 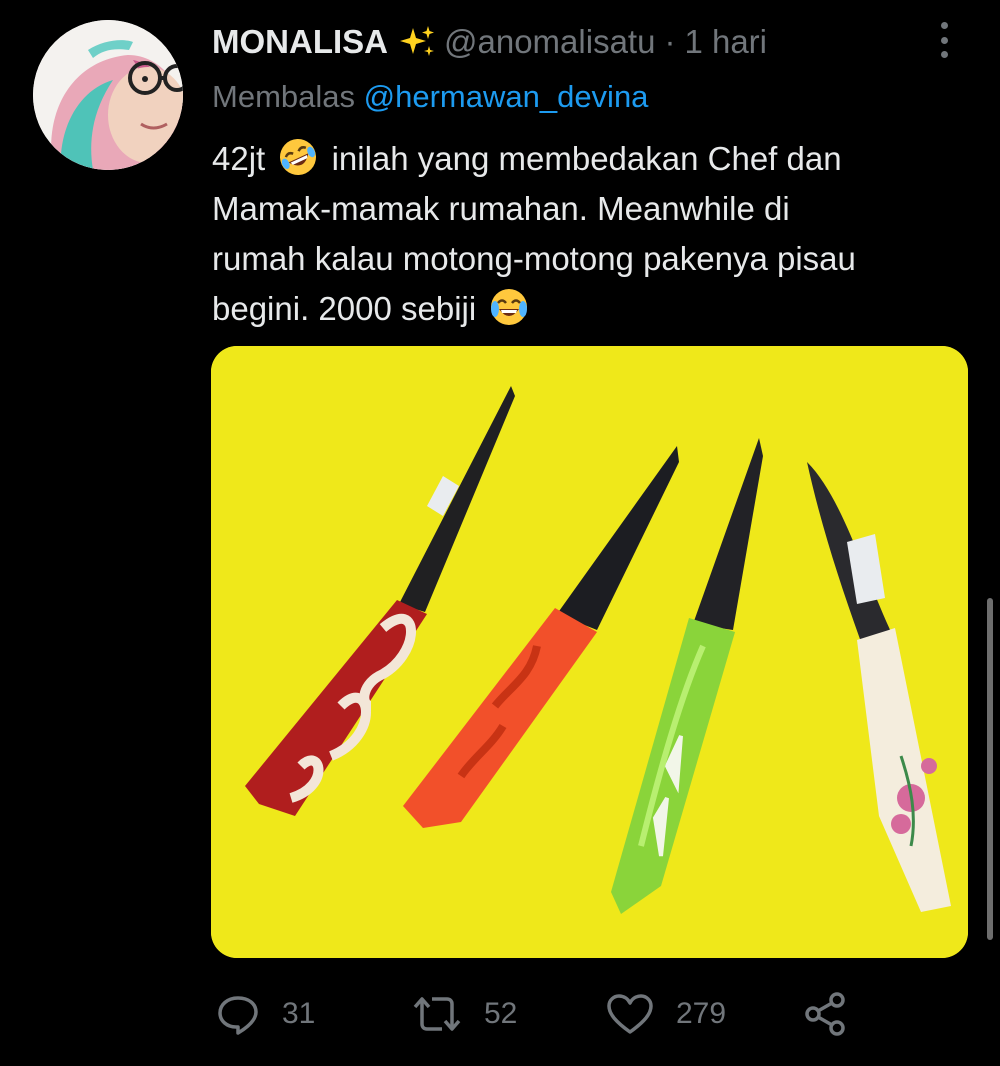 I want to click on reply-prefix: Membalas, so click(x=283, y=96).